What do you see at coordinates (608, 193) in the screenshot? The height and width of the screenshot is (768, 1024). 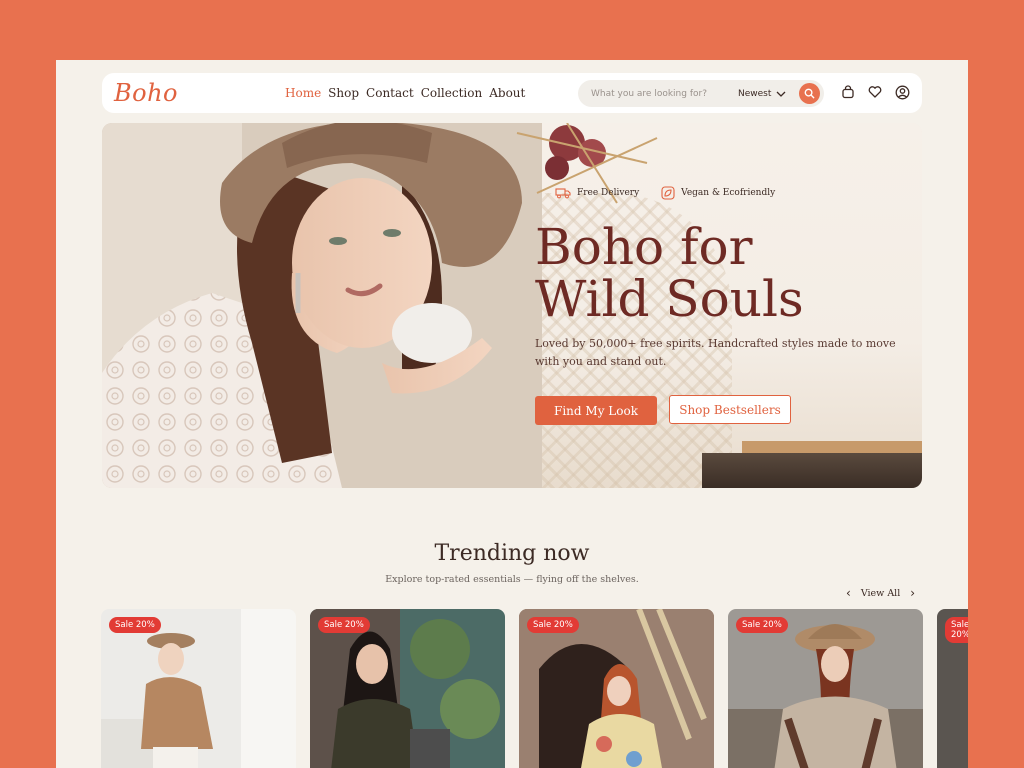 I see `badge-free-delivery-label: Free Delivery` at bounding box center [608, 193].